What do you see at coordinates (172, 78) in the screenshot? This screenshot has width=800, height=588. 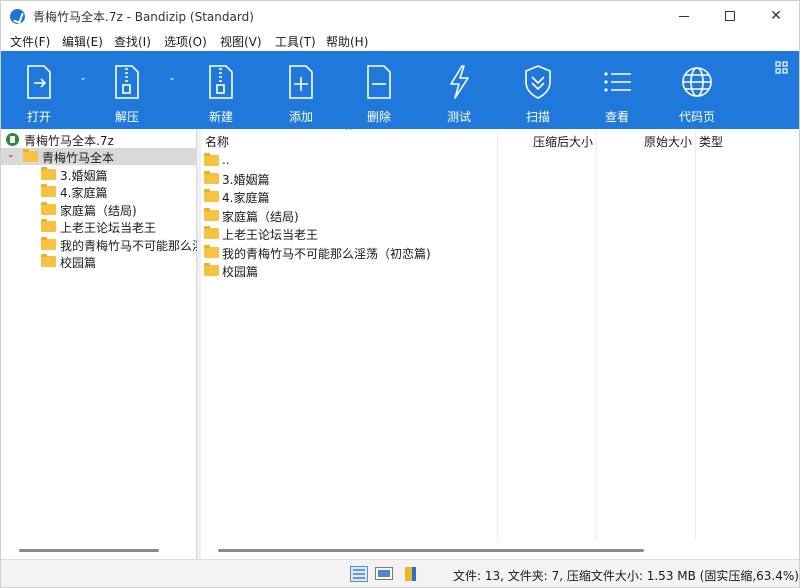 I see `extract-dropdown-icon: ⌄` at bounding box center [172, 78].